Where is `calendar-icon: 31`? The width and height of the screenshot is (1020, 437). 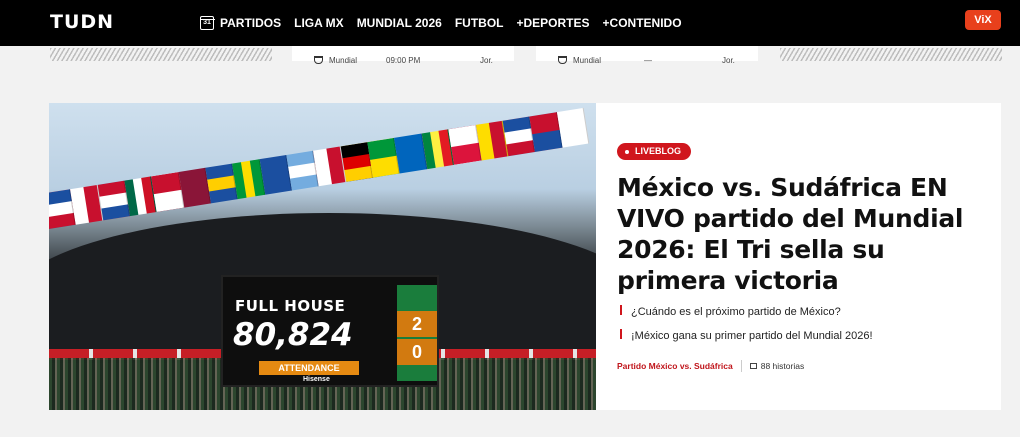
calendar-icon: 31 is located at coordinates (207, 23).